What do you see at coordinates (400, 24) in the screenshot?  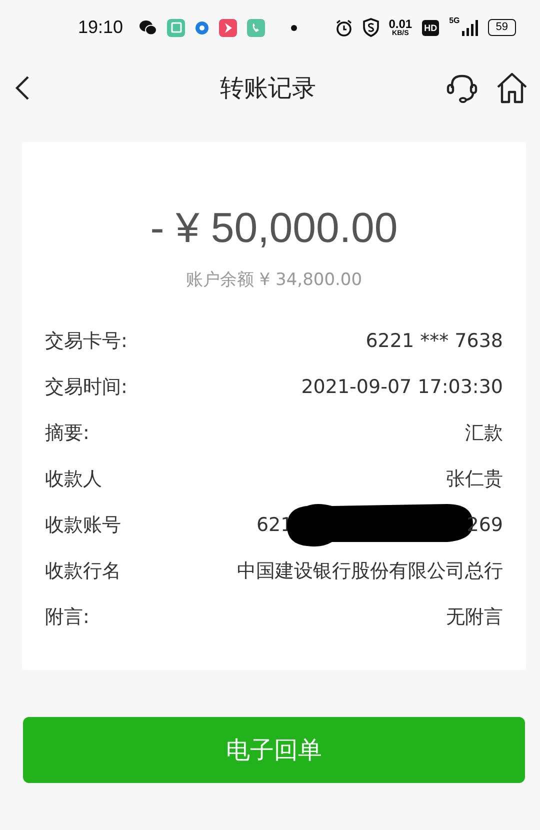 I see `net-speed: 0.01` at bounding box center [400, 24].